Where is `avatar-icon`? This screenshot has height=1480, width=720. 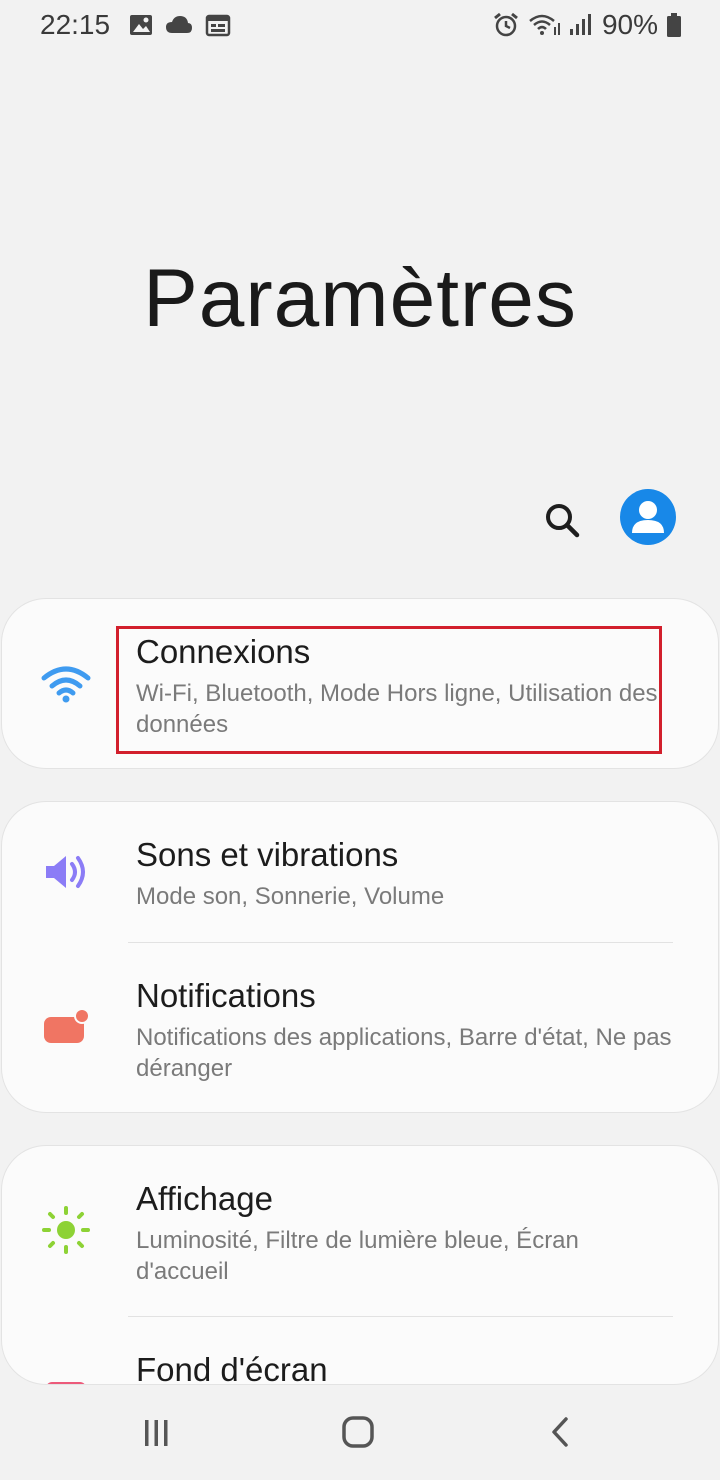 avatar-icon is located at coordinates (648, 517).